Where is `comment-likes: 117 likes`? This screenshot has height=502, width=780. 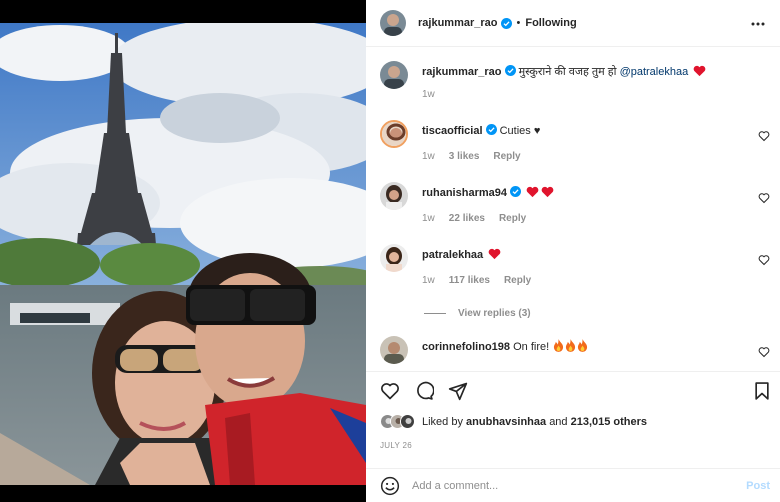 comment-likes: 117 likes is located at coordinates (469, 280).